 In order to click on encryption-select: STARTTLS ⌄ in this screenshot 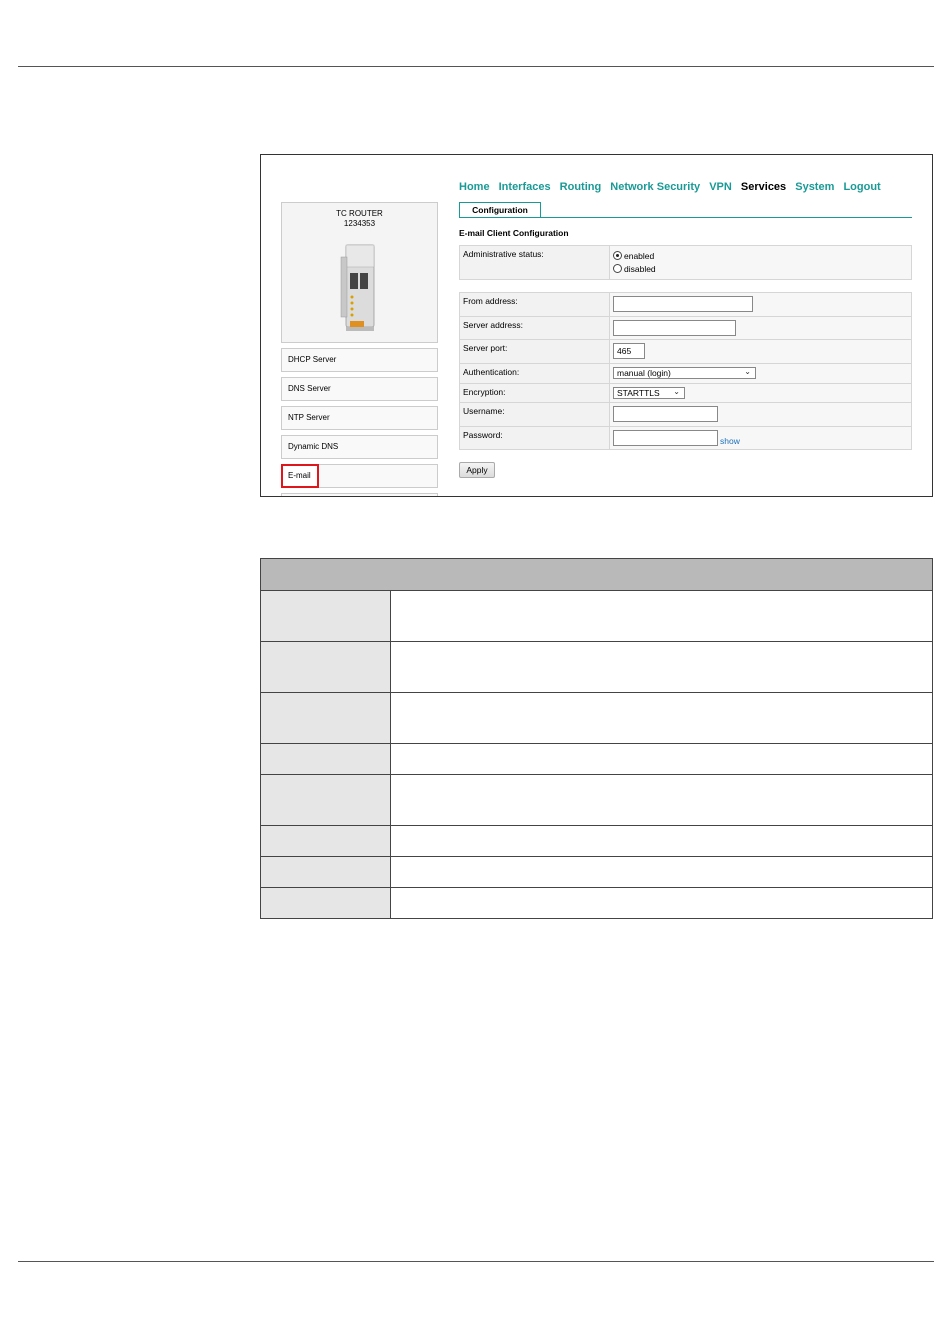, I will do `click(649, 393)`.